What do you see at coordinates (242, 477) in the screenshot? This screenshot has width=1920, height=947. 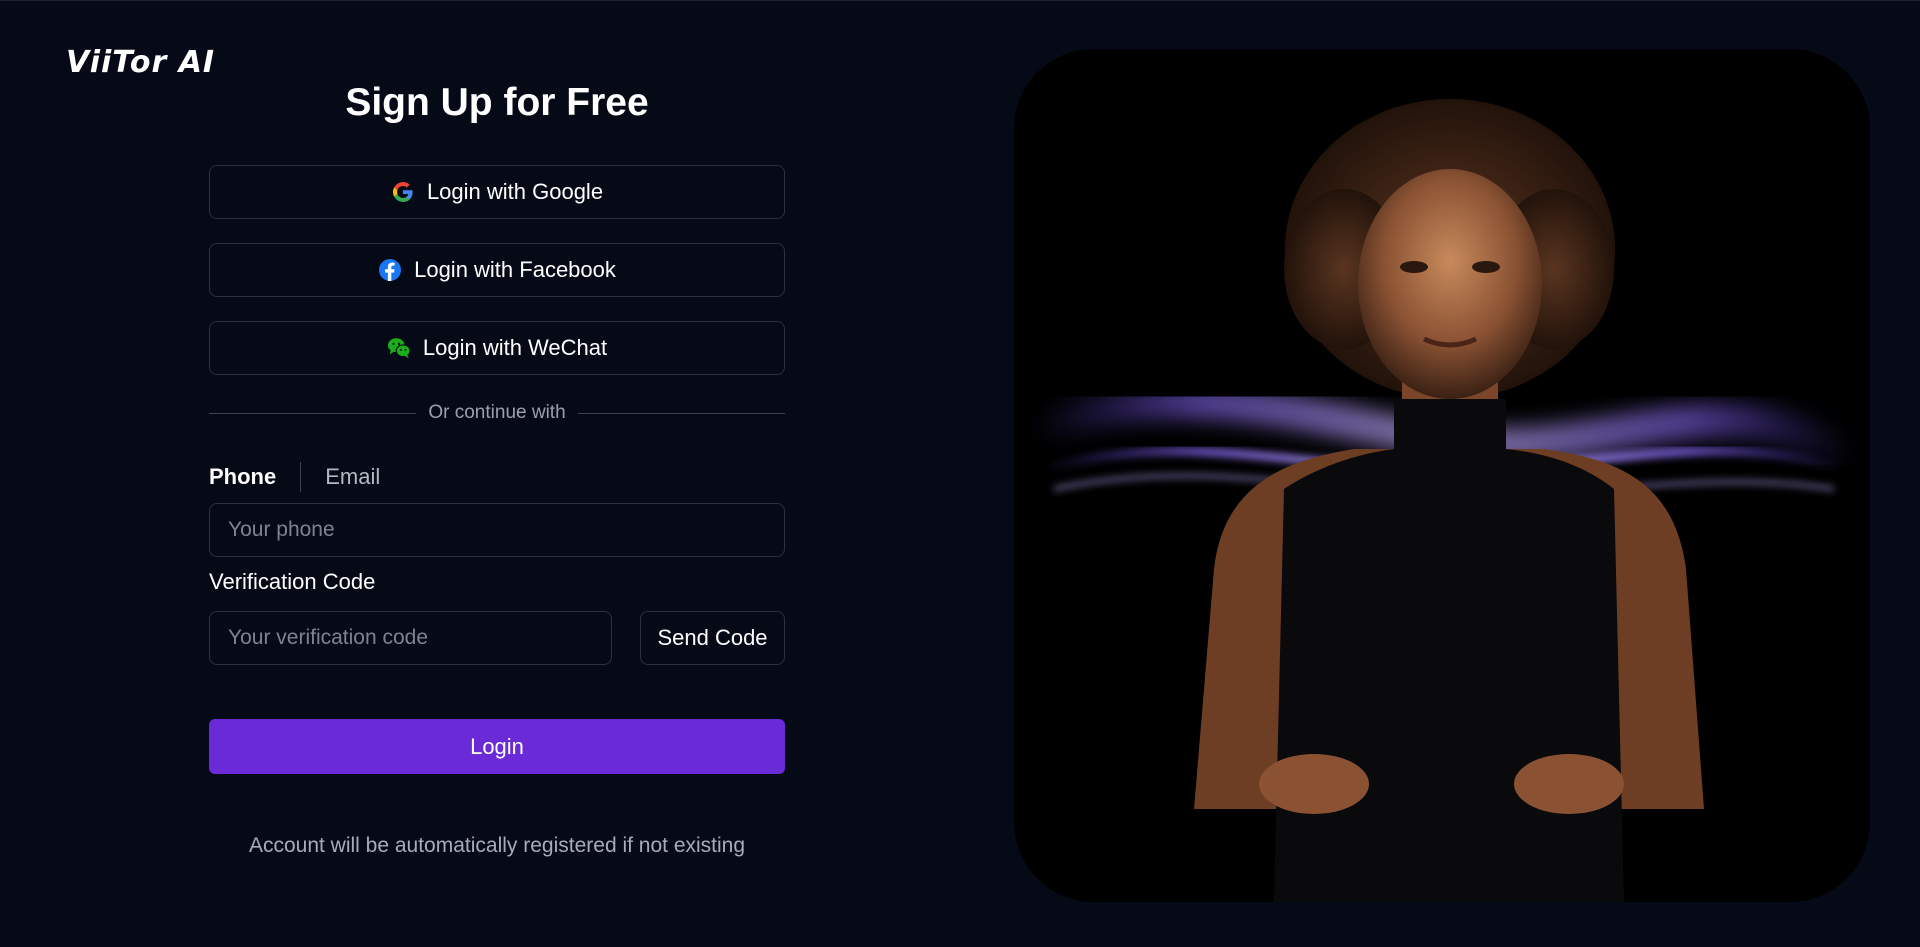 I see `tab-phone: Phone` at bounding box center [242, 477].